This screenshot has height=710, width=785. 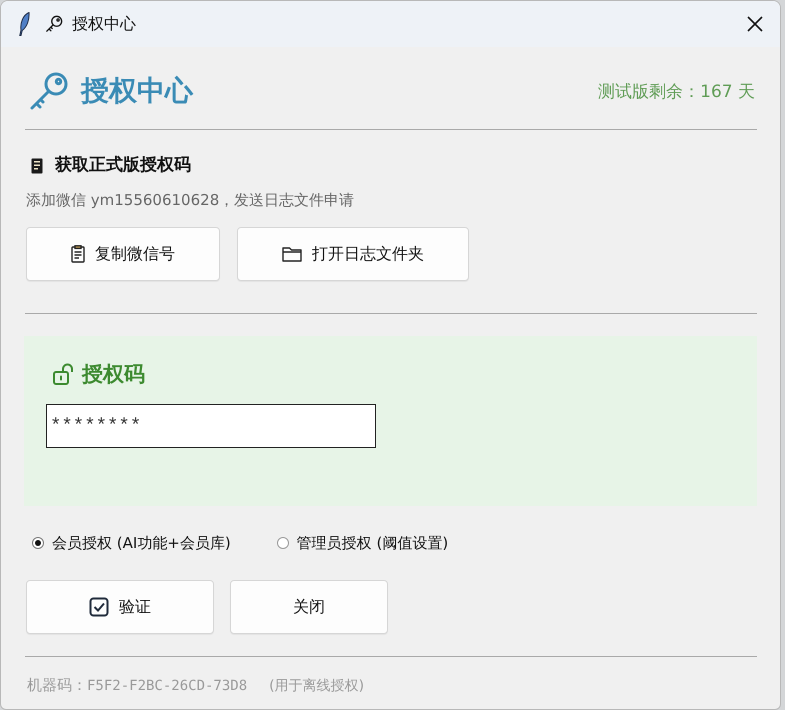 What do you see at coordinates (191, 200) in the screenshot?
I see `instruction-text: 添加微信 ym15560610628，发送日志文件申请` at bounding box center [191, 200].